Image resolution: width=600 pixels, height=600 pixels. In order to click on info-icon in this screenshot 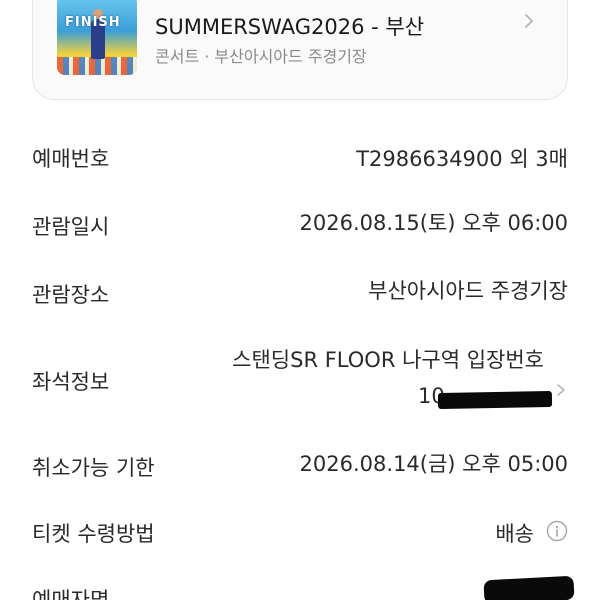, I will do `click(557, 531)`.